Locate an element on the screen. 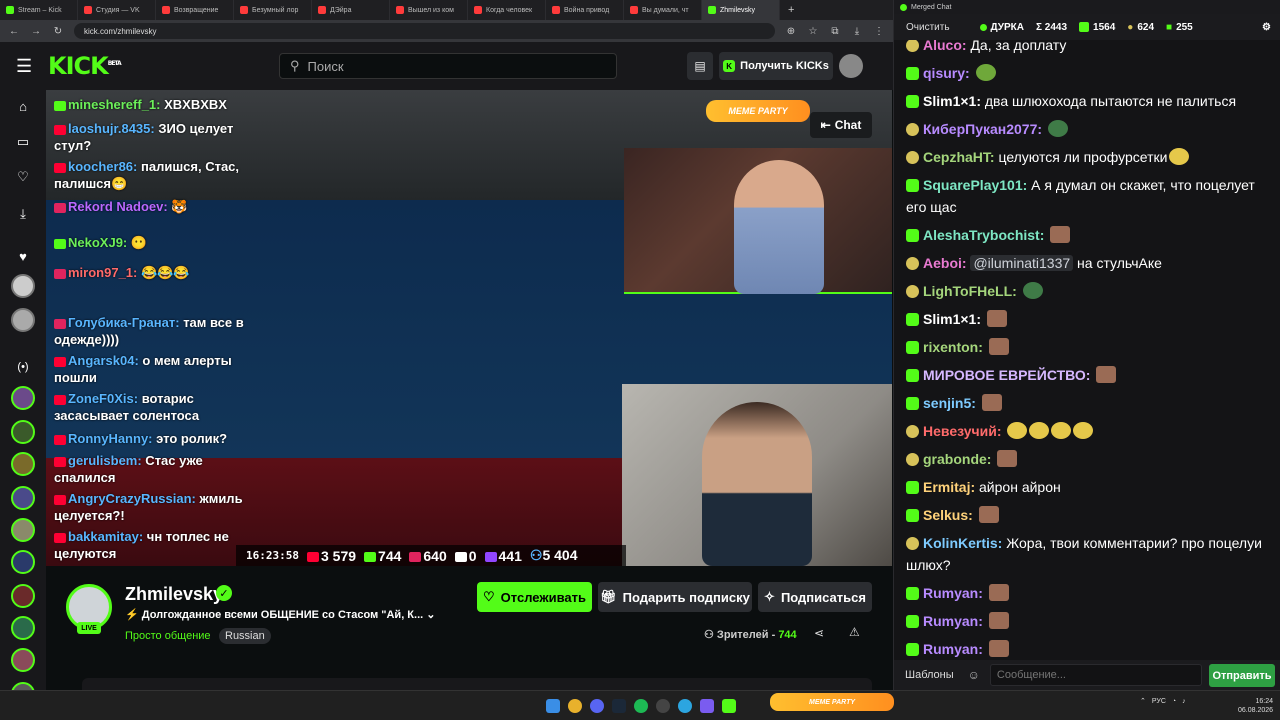  chat-message: Selkus: is located at coordinates (1088, 515).